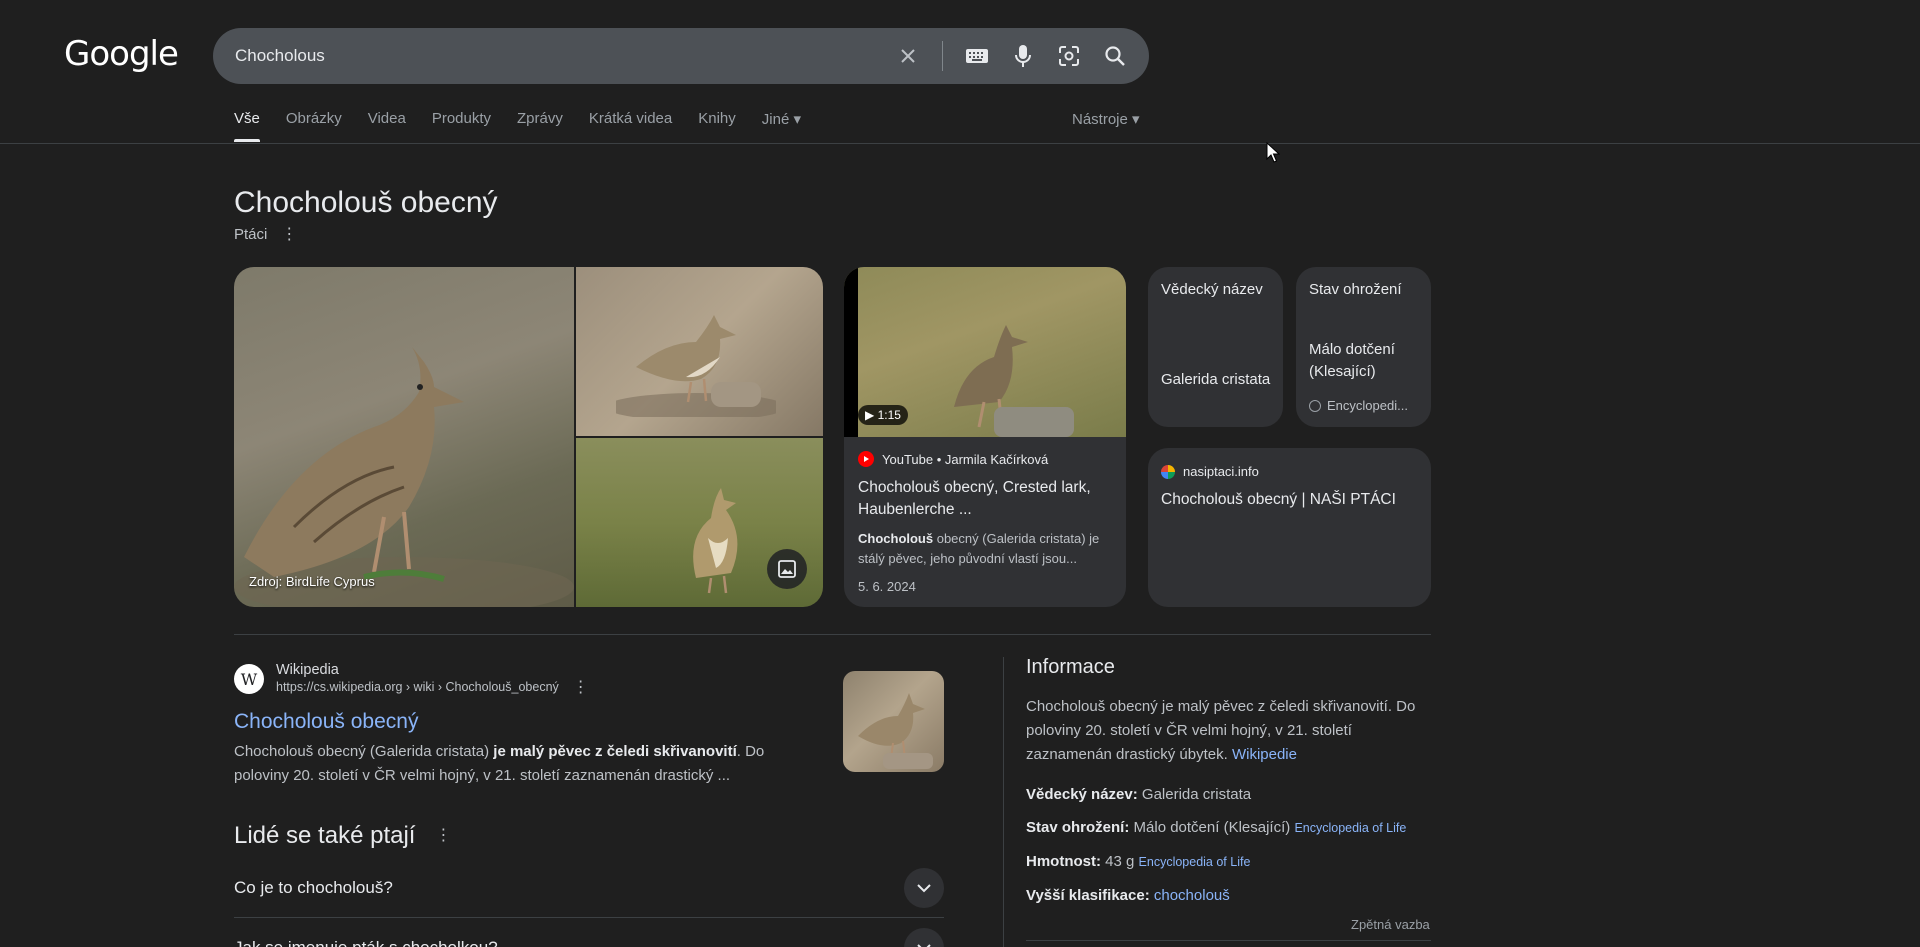  Describe the element at coordinates (883, 415) in the screenshot. I see `video-duration: ▶ 1:15` at that location.